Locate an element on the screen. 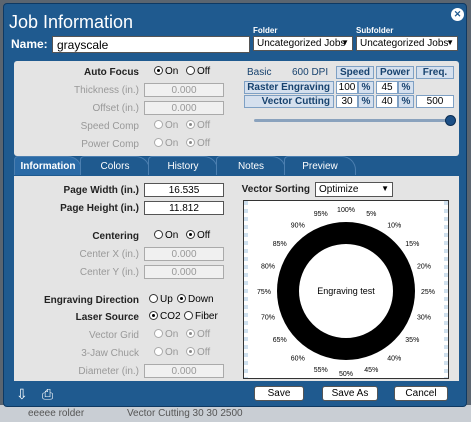  power-comp-off-radio: Off is located at coordinates (198, 143).